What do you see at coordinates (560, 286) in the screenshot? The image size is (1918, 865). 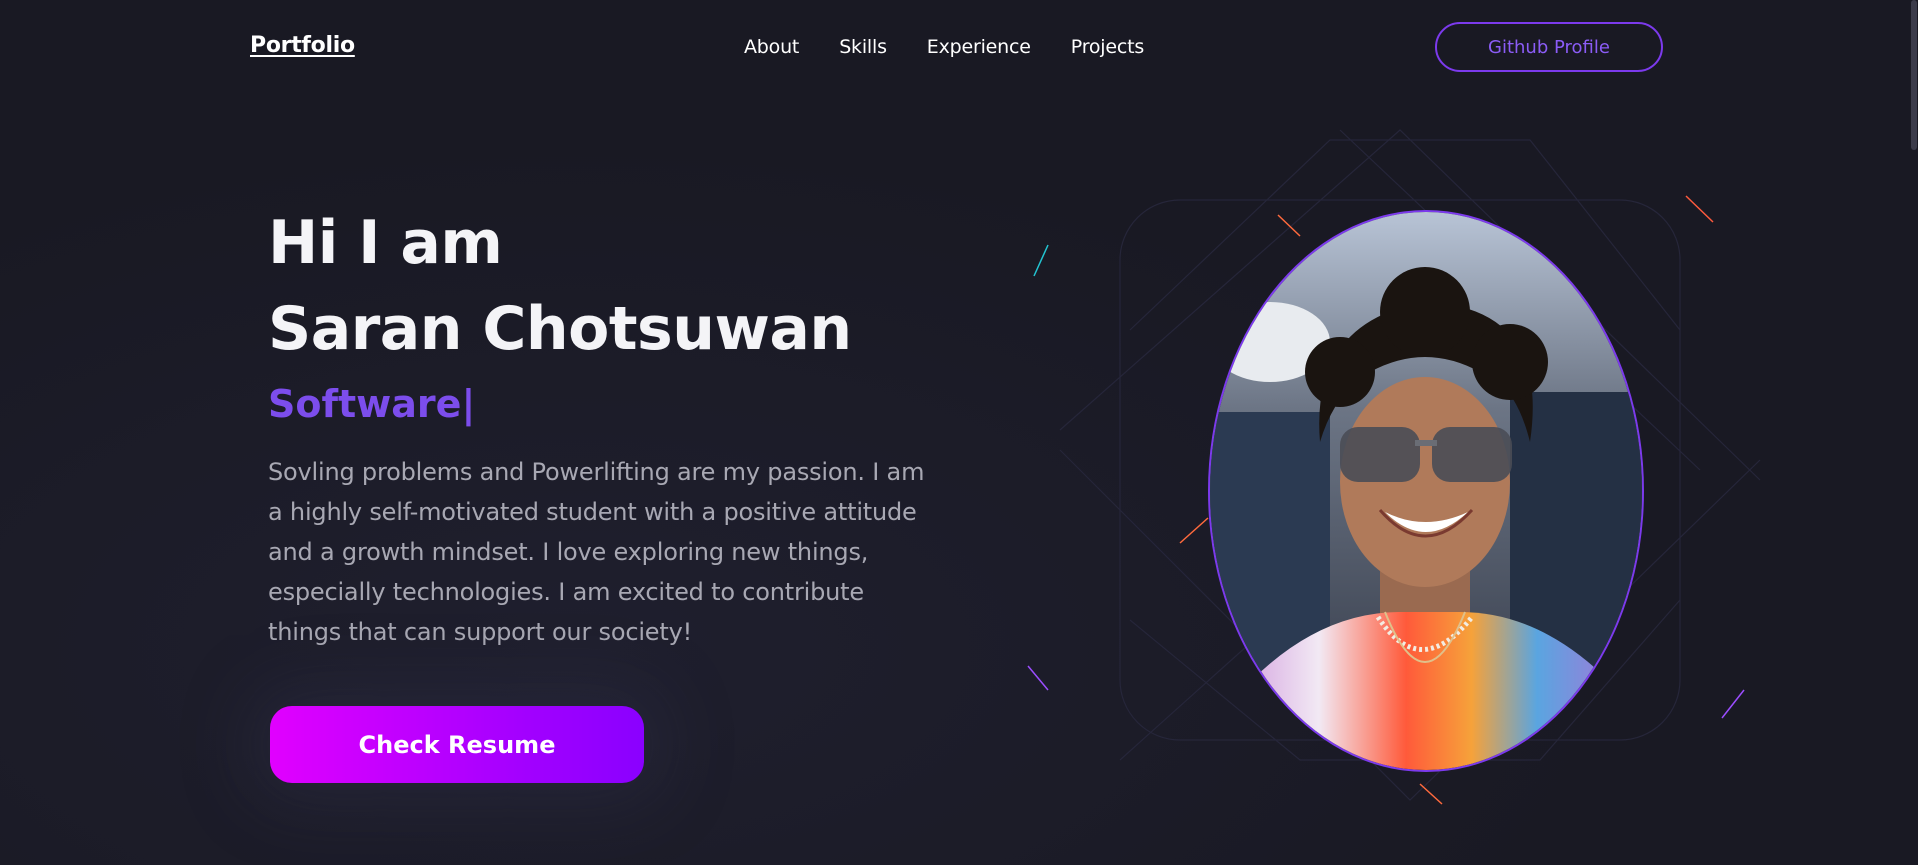 I see `hero-heading: Hi I am Saran Chotsuwan` at bounding box center [560, 286].